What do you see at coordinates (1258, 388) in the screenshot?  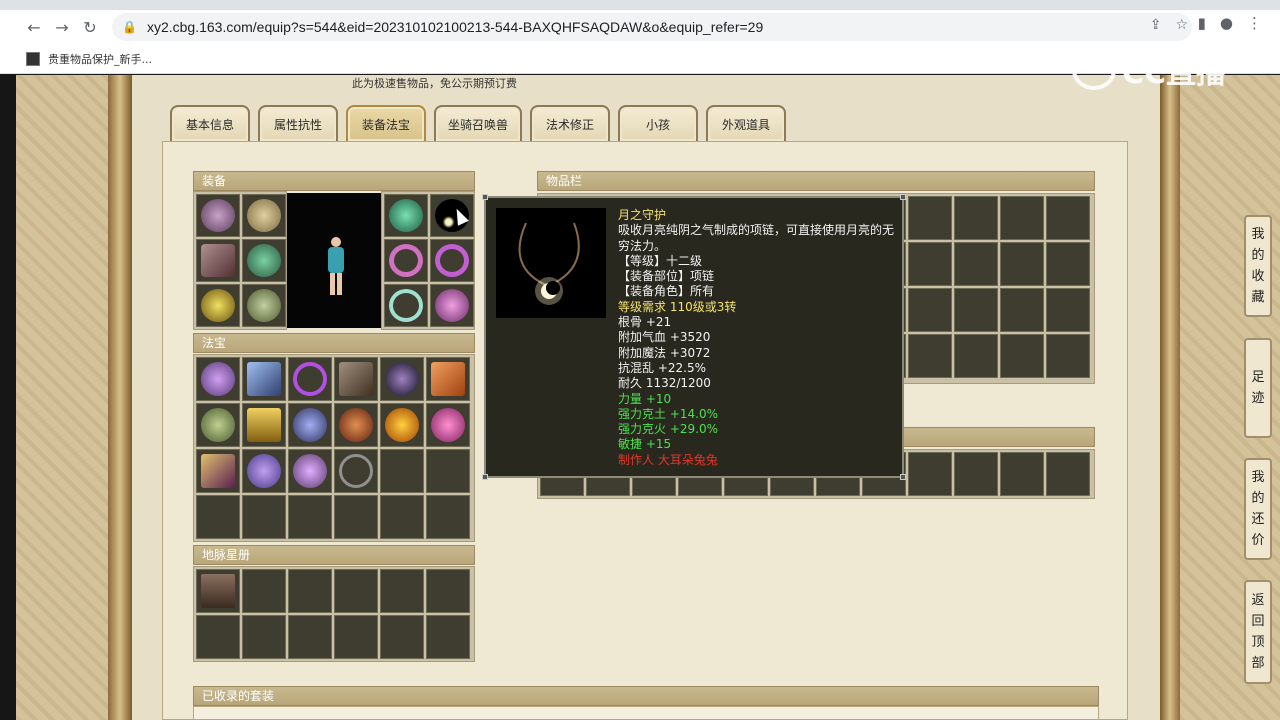 I see `history-button: 足 迹` at bounding box center [1258, 388].